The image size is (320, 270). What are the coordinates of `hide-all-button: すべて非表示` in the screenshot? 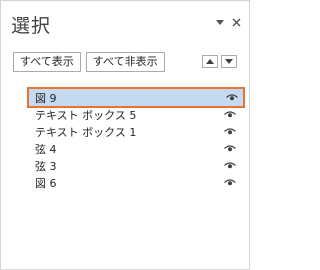 It's located at (125, 62).